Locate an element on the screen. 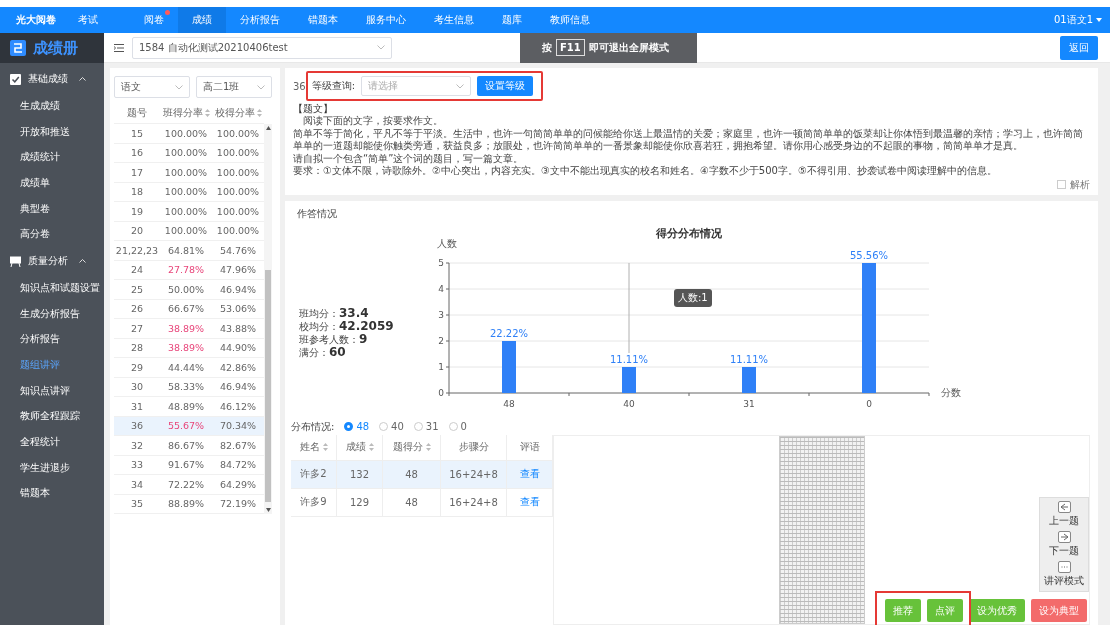 Image resolution: width=1110 pixels, height=625 pixels. tick-label: 1 is located at coordinates (441, 366).